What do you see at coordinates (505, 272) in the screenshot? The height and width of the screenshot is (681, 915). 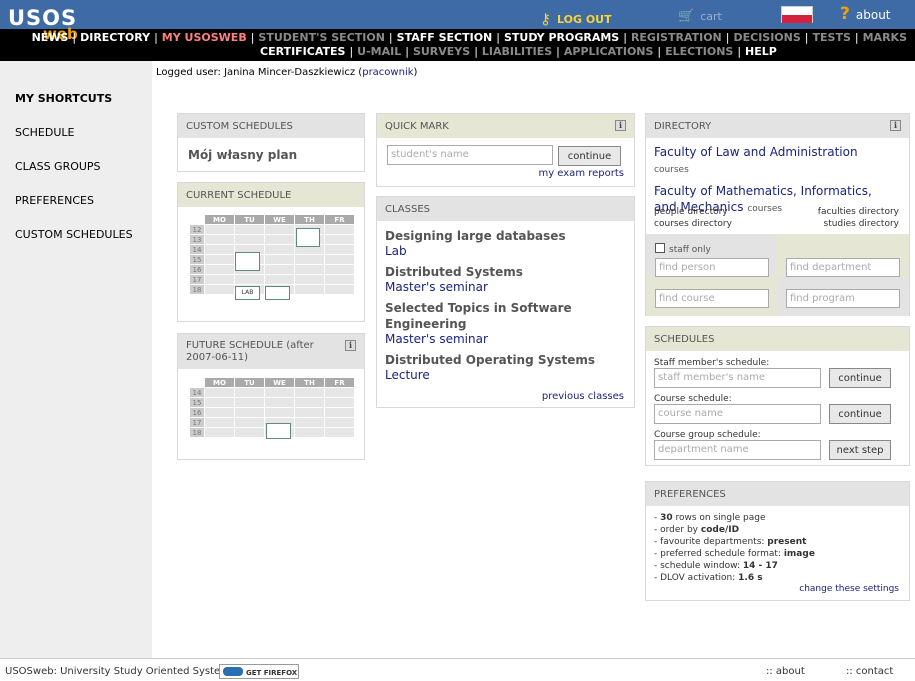 I see `class-name: Distributed Systems` at bounding box center [505, 272].